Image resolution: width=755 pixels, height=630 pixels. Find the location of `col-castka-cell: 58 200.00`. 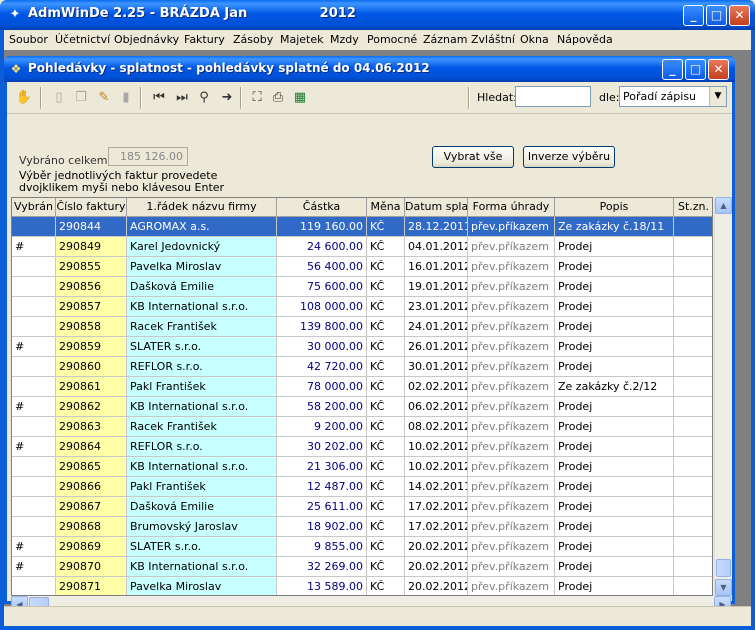

col-castka-cell: 58 200.00 is located at coordinates (322, 407).